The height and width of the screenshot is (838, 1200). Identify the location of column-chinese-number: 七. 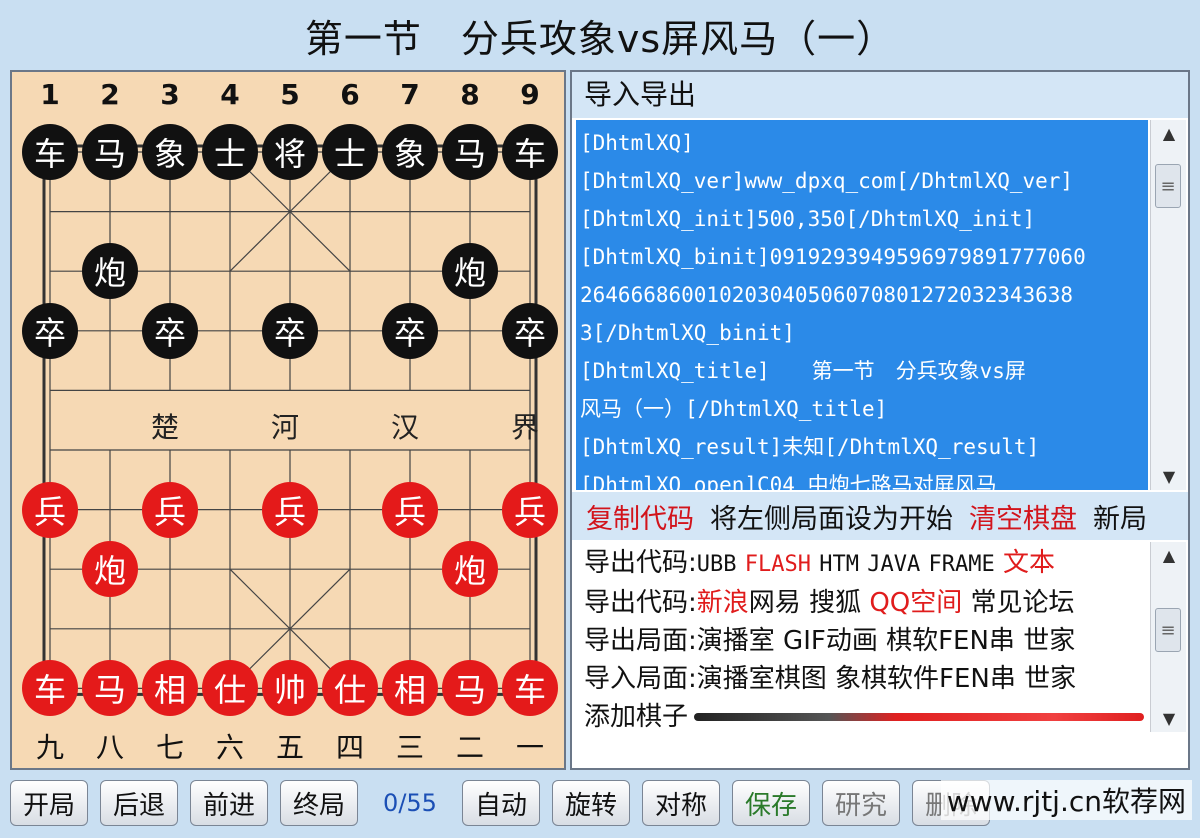
(169, 747).